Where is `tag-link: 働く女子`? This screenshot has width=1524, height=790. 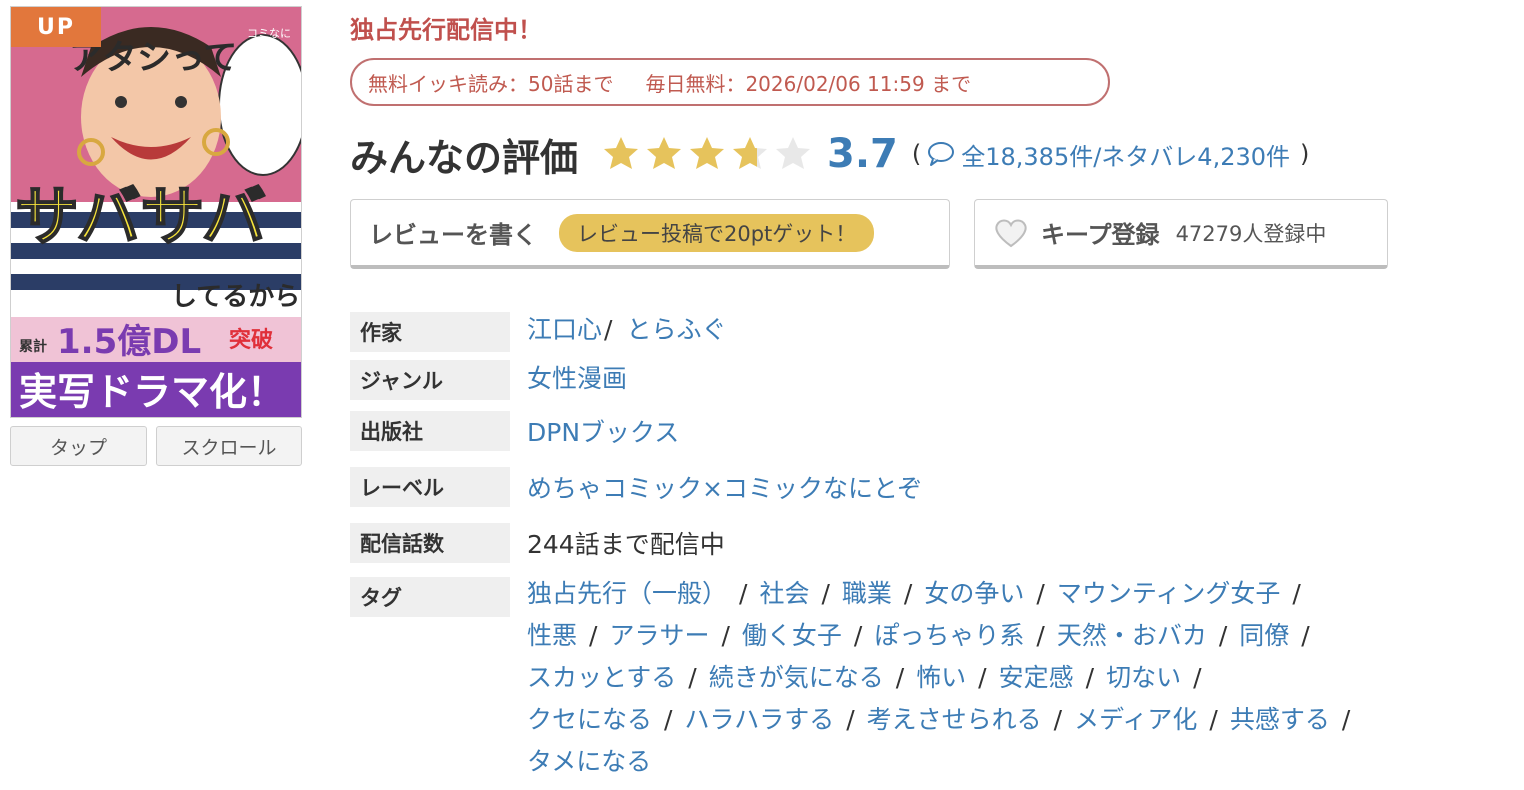
tag-link: 働く女子 is located at coordinates (792, 635).